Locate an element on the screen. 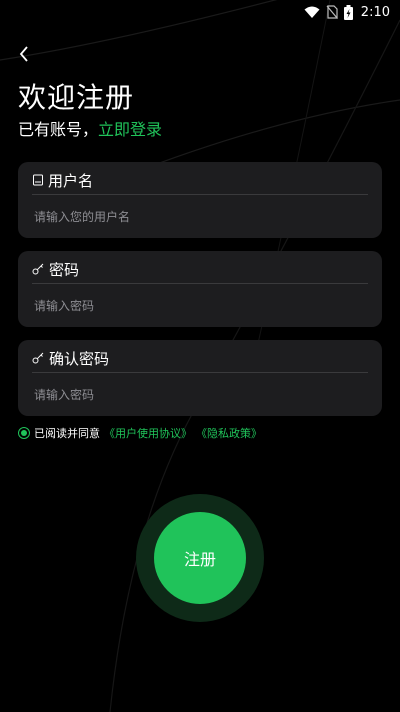 The width and height of the screenshot is (400, 712). agreement-radio is located at coordinates (24, 433).